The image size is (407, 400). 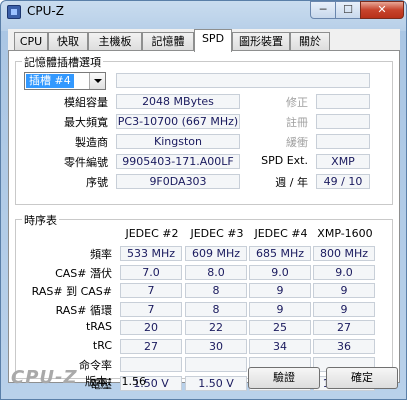 I want to click on tab-spd: SPD, so click(x=213, y=40).